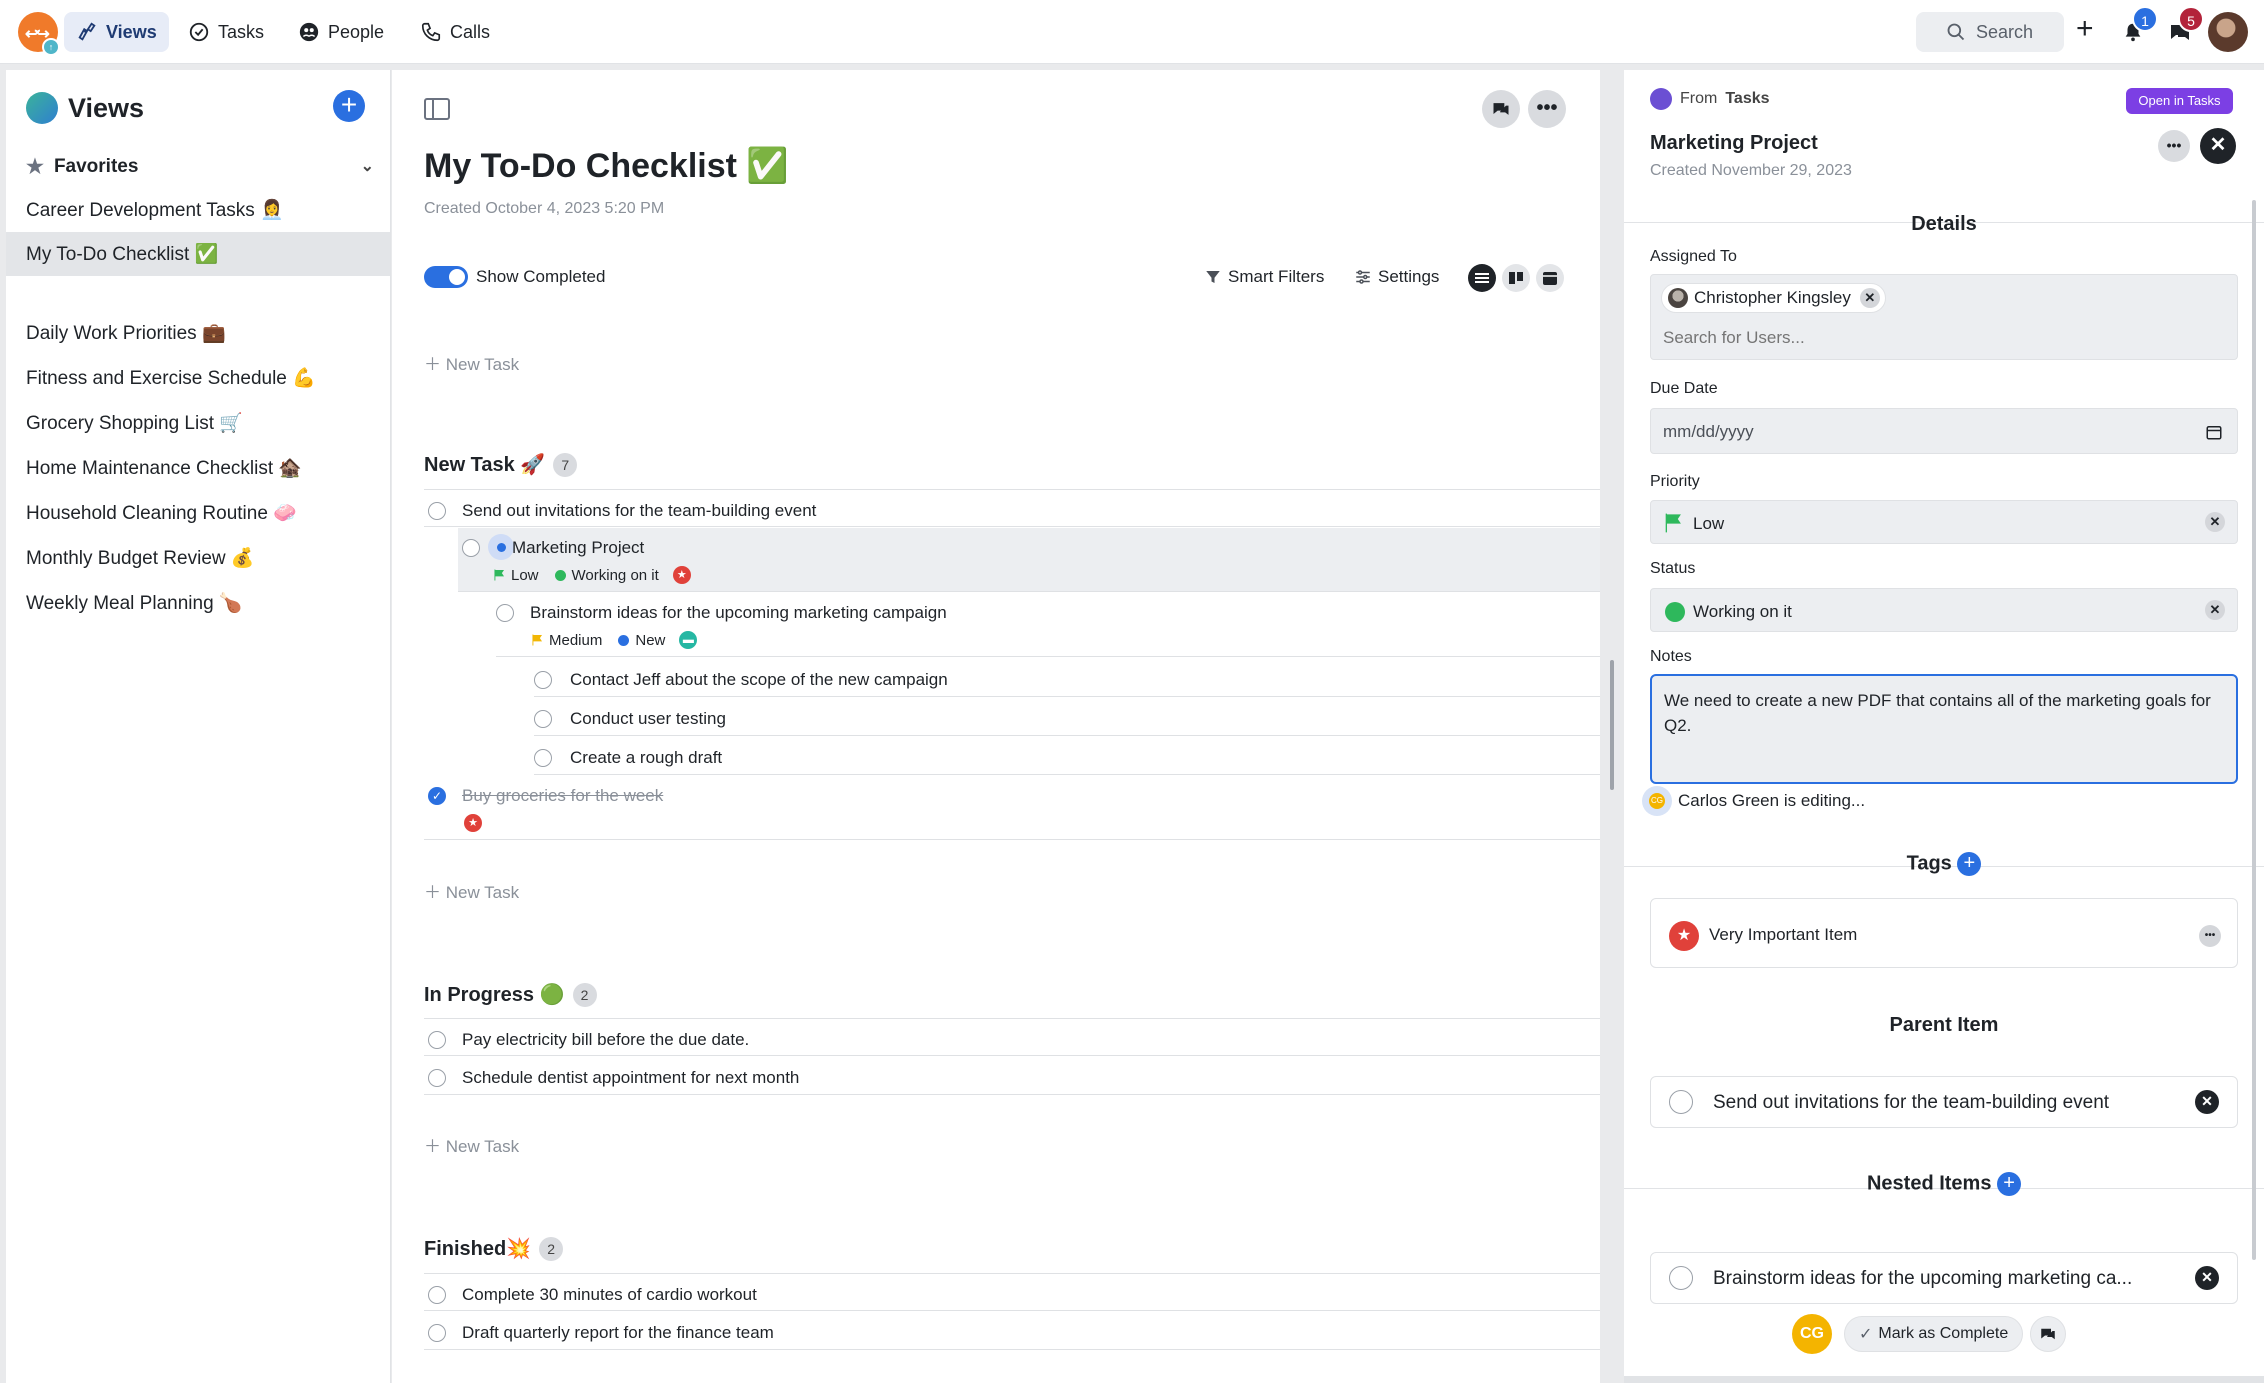 This screenshot has height=1383, width=2264. Describe the element at coordinates (1944, 1184) in the screenshot. I see `nested-items-section-header: Nested Items +` at that location.